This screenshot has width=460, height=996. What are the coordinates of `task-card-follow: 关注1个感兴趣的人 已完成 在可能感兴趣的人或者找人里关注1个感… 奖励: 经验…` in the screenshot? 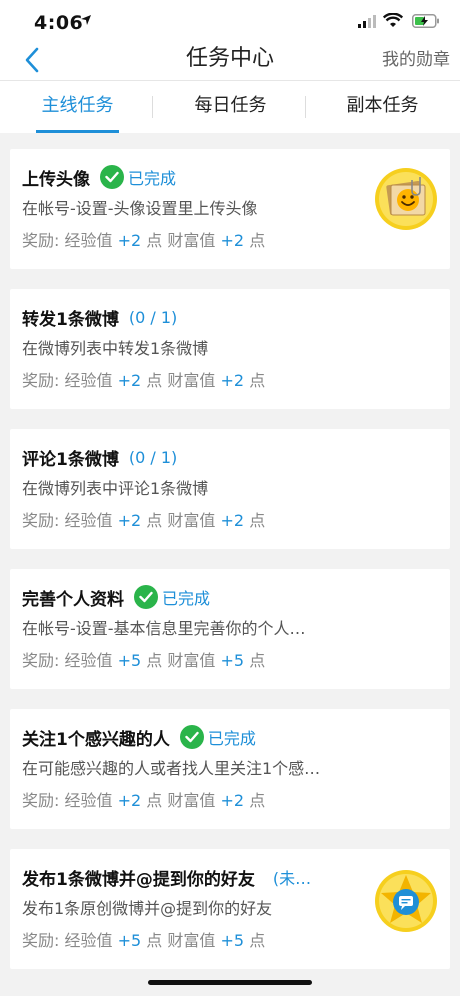 It's located at (230, 769).